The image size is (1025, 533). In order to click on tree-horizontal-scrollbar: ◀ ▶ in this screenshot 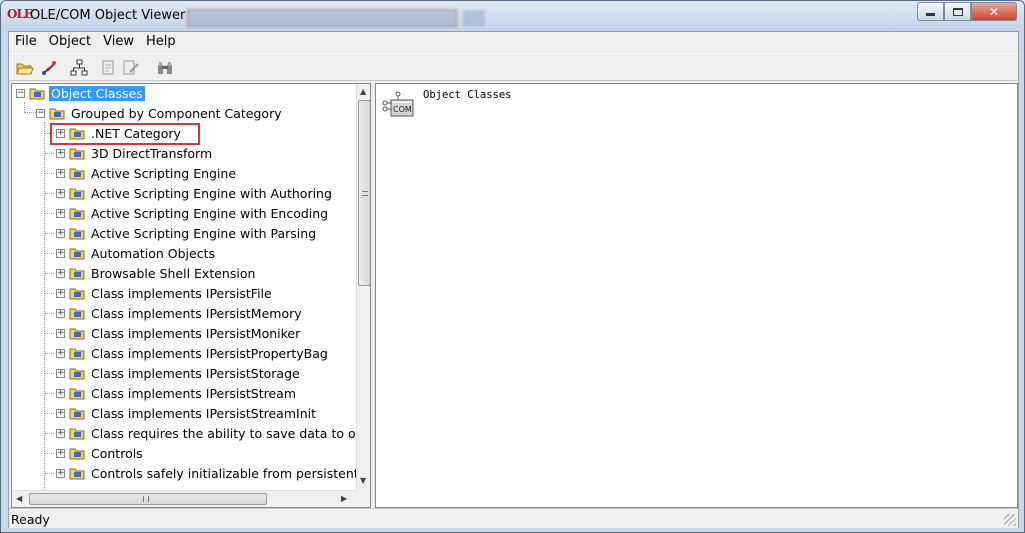, I will do `click(184, 498)`.